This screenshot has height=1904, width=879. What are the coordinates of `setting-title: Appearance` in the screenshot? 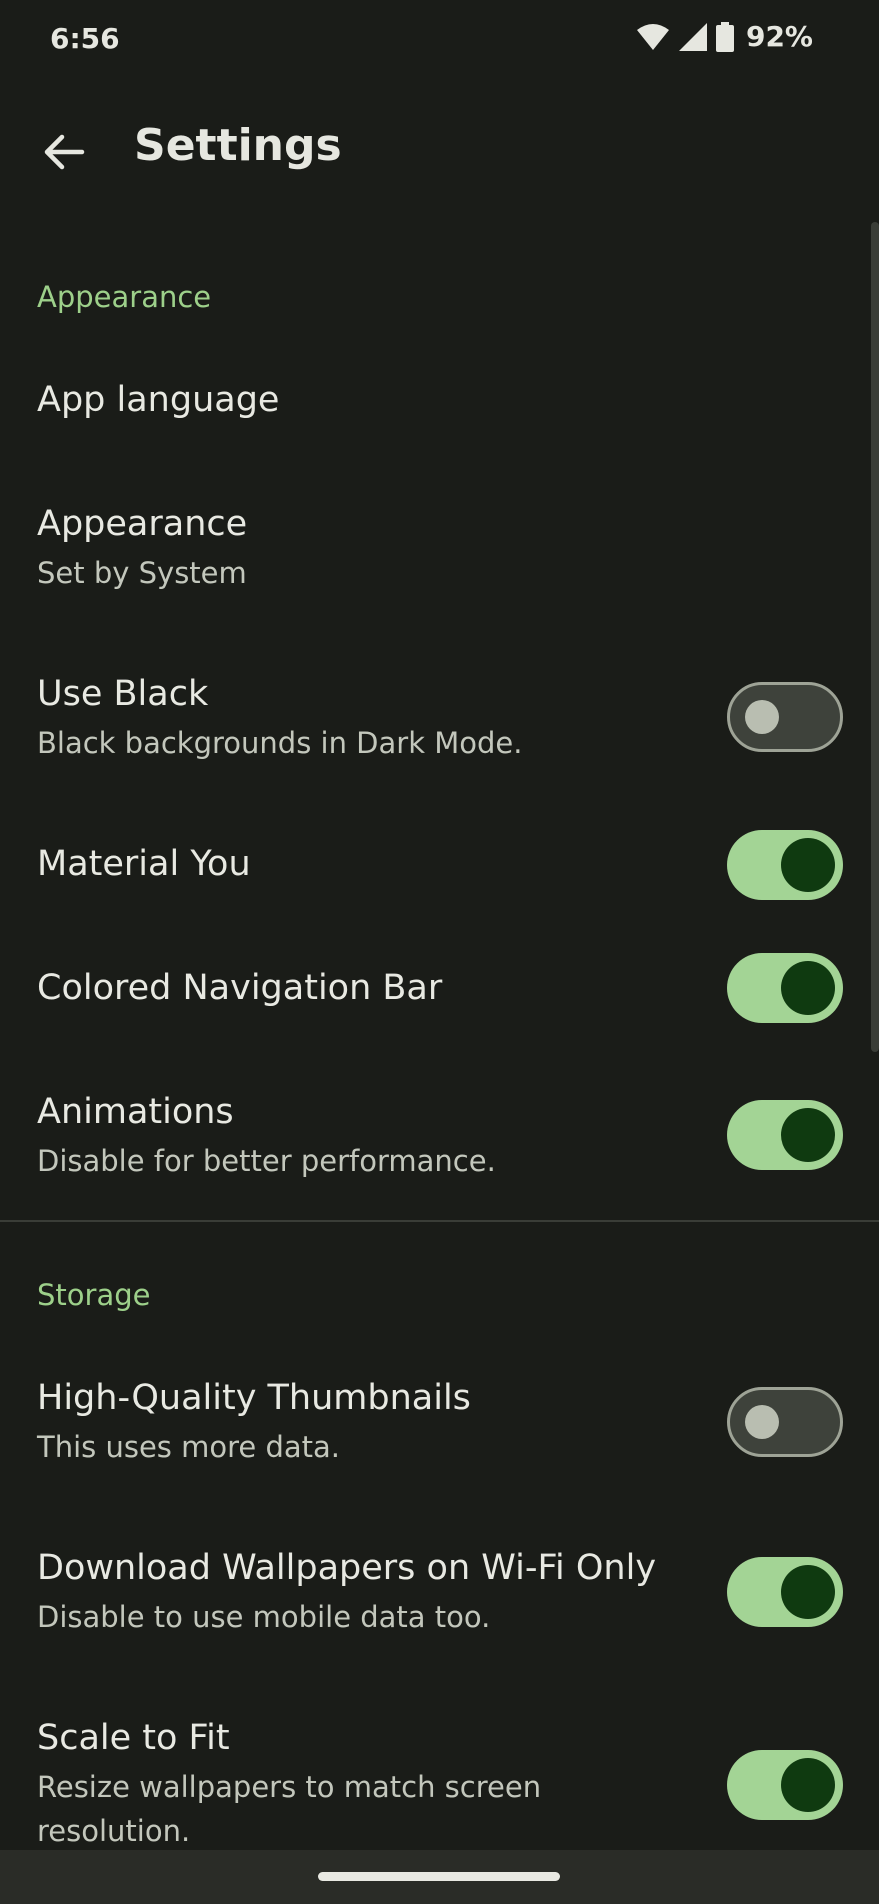 It's located at (142, 524).